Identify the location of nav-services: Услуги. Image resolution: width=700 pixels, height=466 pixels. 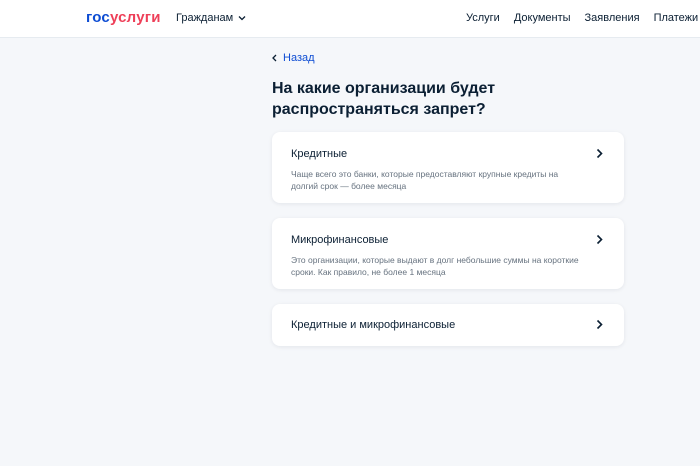
(483, 18).